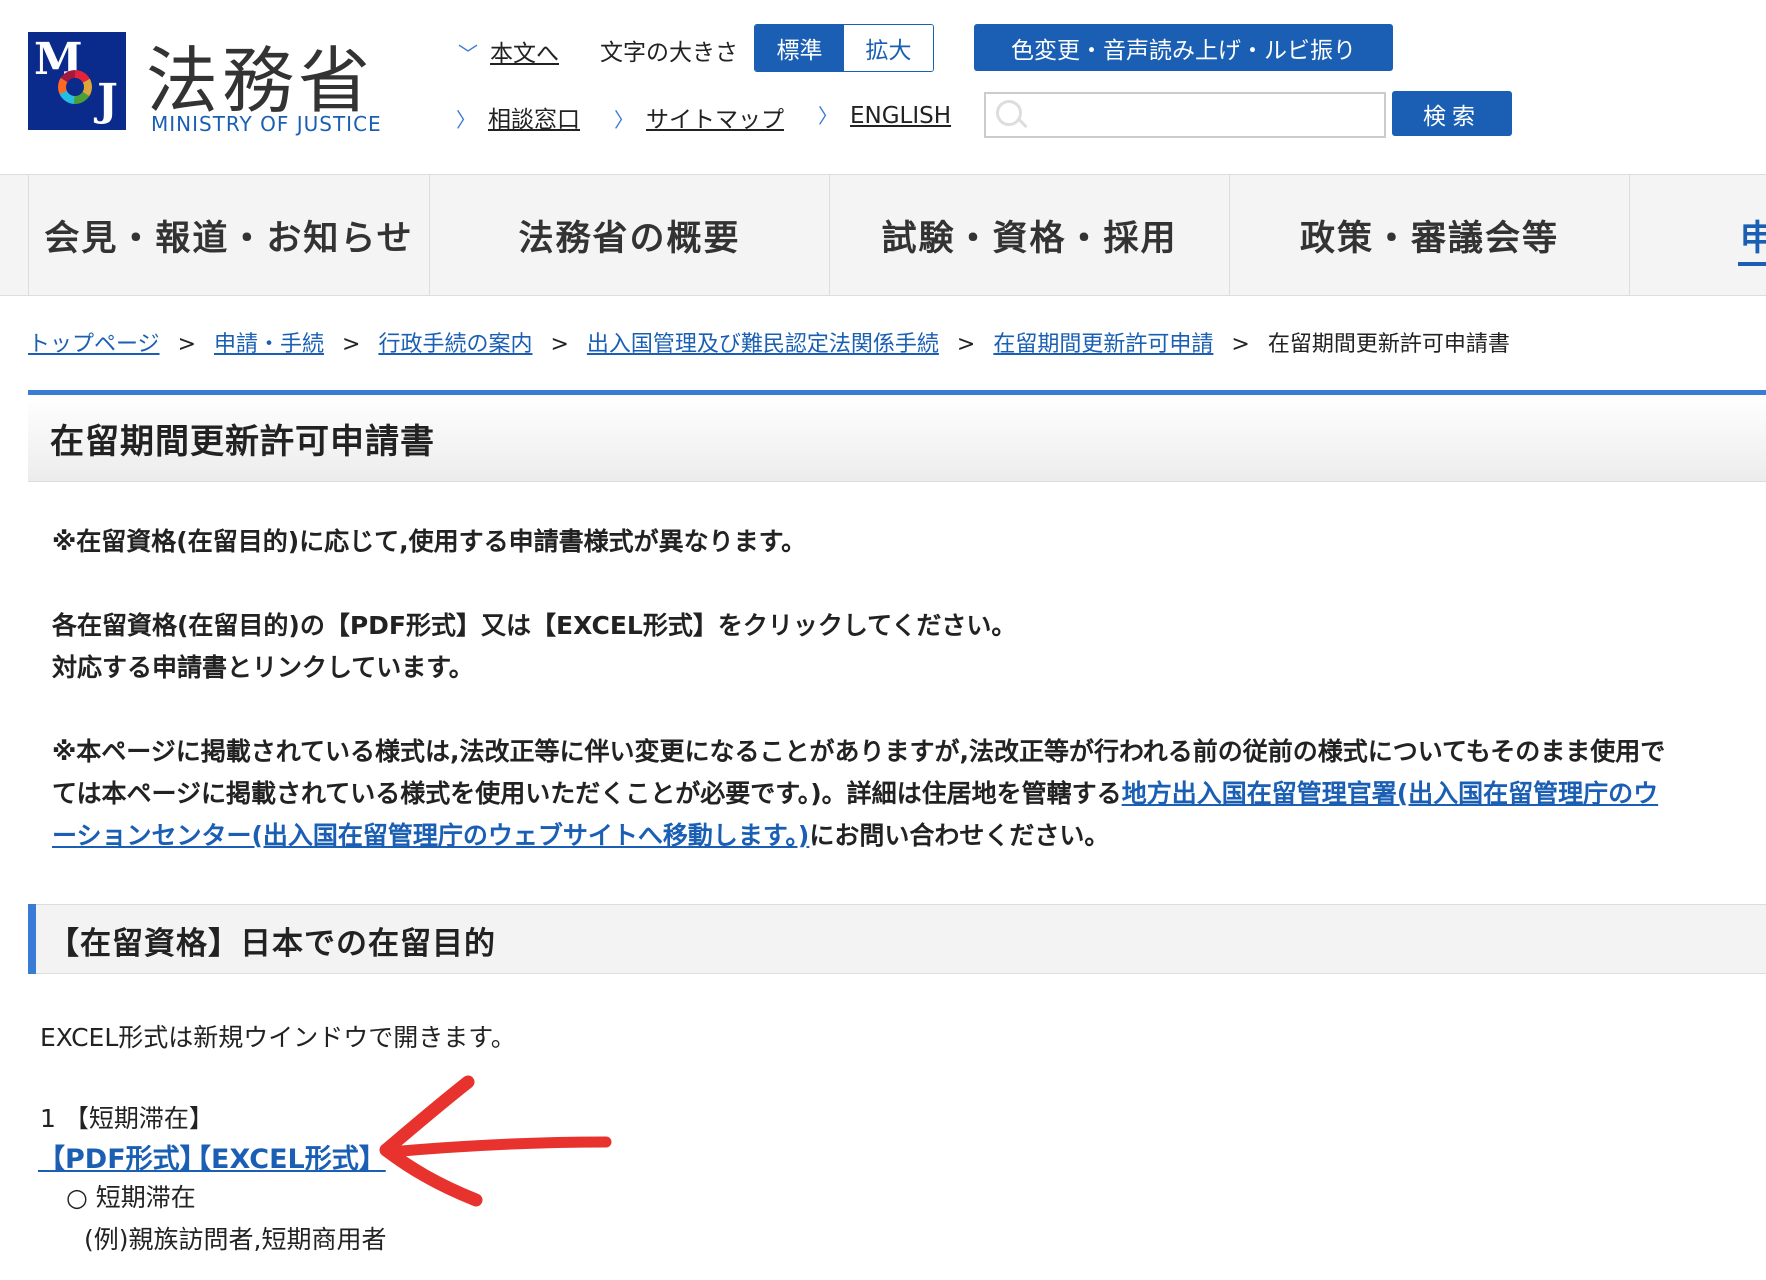 This screenshot has width=1766, height=1280. What do you see at coordinates (285, 1156) in the screenshot?
I see `excel-form-link: 【EXCEL形式】` at bounding box center [285, 1156].